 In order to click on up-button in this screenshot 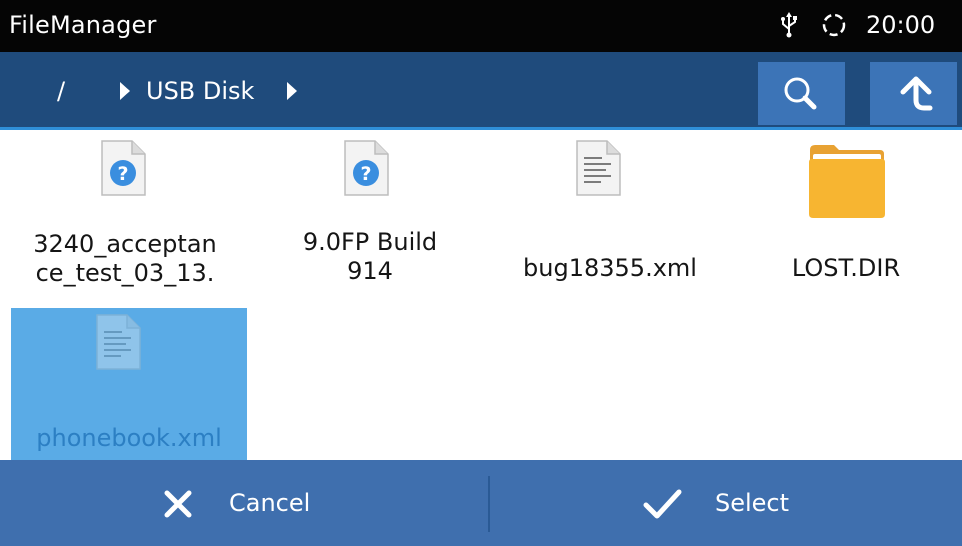, I will do `click(913, 93)`.